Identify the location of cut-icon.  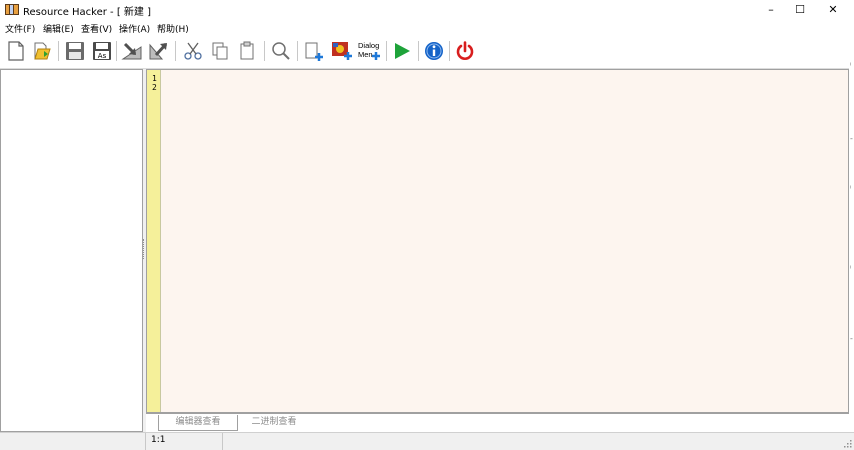
(193, 51).